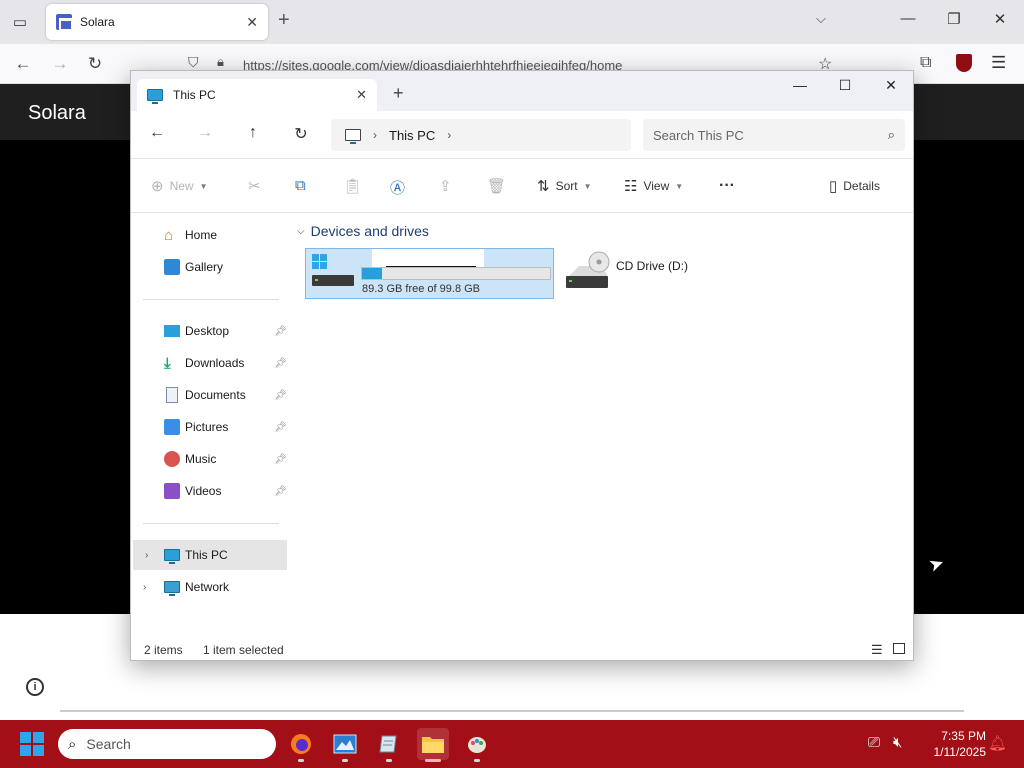  What do you see at coordinates (193, 62) in the screenshot?
I see `tracking-shield-icon: ⛉` at bounding box center [193, 62].